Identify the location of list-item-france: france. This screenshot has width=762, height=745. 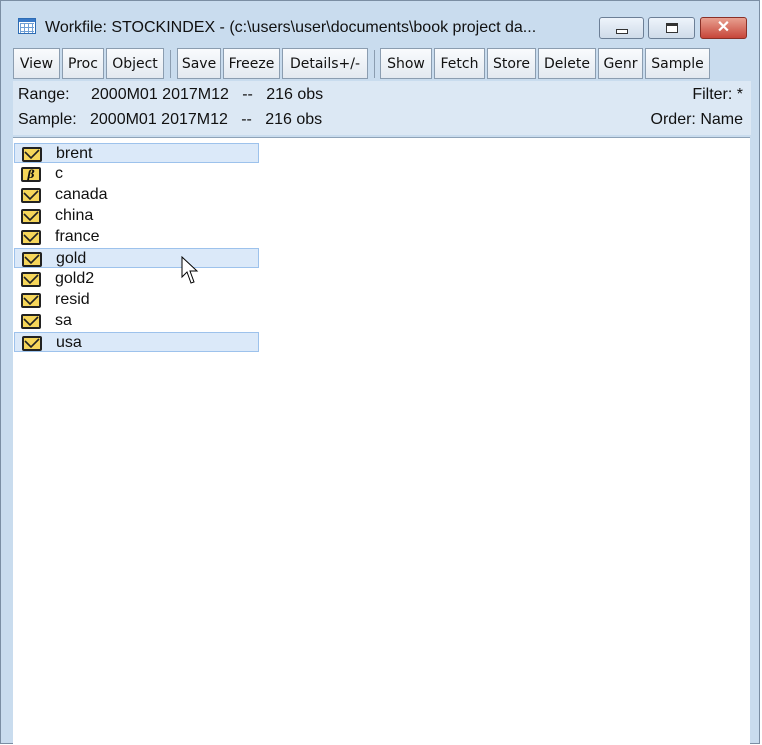
(136, 237).